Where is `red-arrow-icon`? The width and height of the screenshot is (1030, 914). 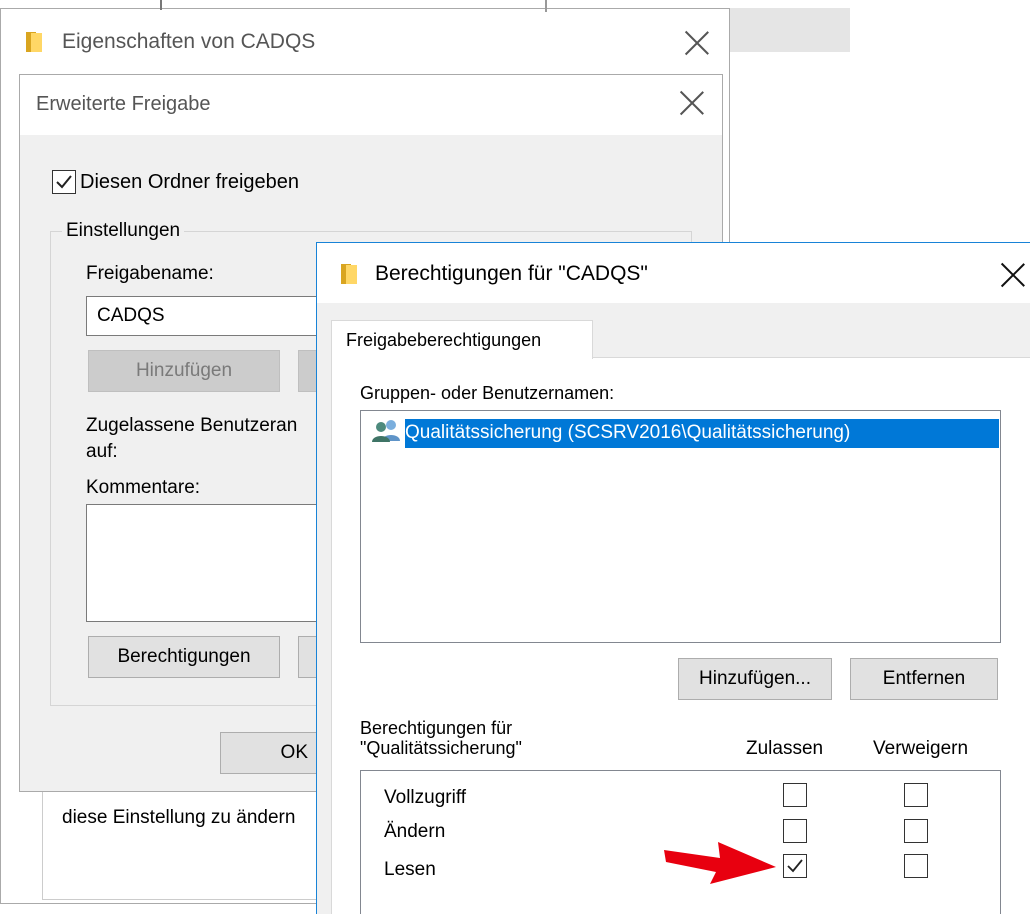
red-arrow-icon is located at coordinates (720, 863).